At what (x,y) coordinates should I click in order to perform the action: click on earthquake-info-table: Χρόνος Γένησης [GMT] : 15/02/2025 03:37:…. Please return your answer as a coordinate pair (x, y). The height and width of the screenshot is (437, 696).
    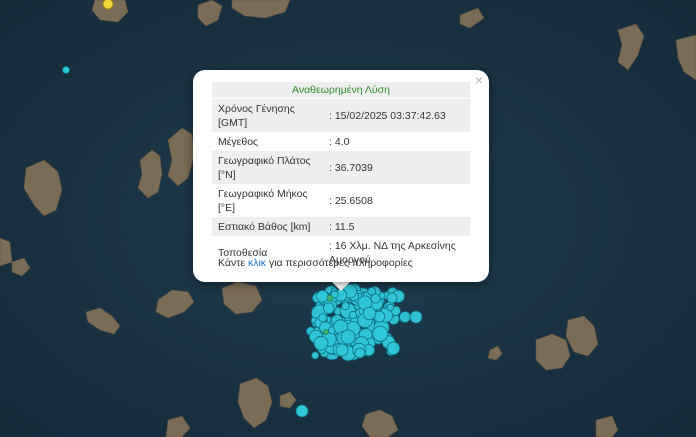
    Looking at the image, I should click on (341, 184).